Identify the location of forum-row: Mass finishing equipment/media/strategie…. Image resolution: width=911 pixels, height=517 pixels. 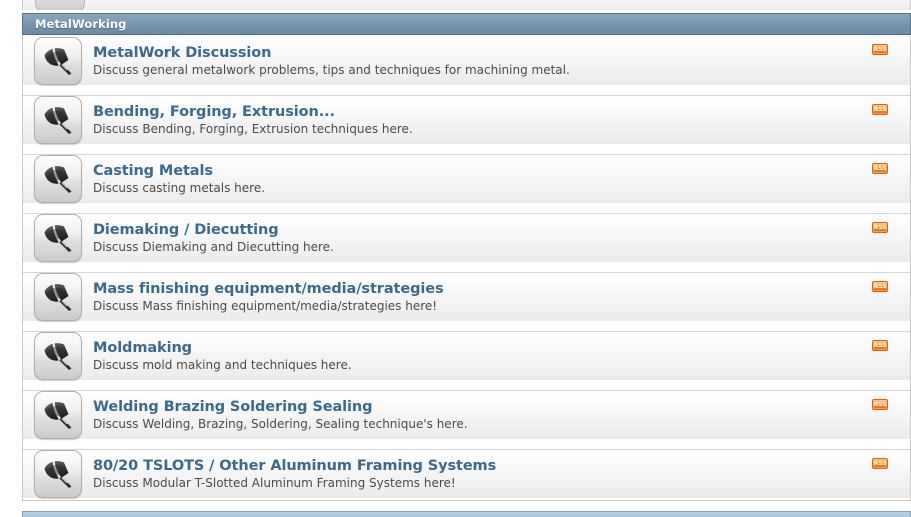
(466, 296).